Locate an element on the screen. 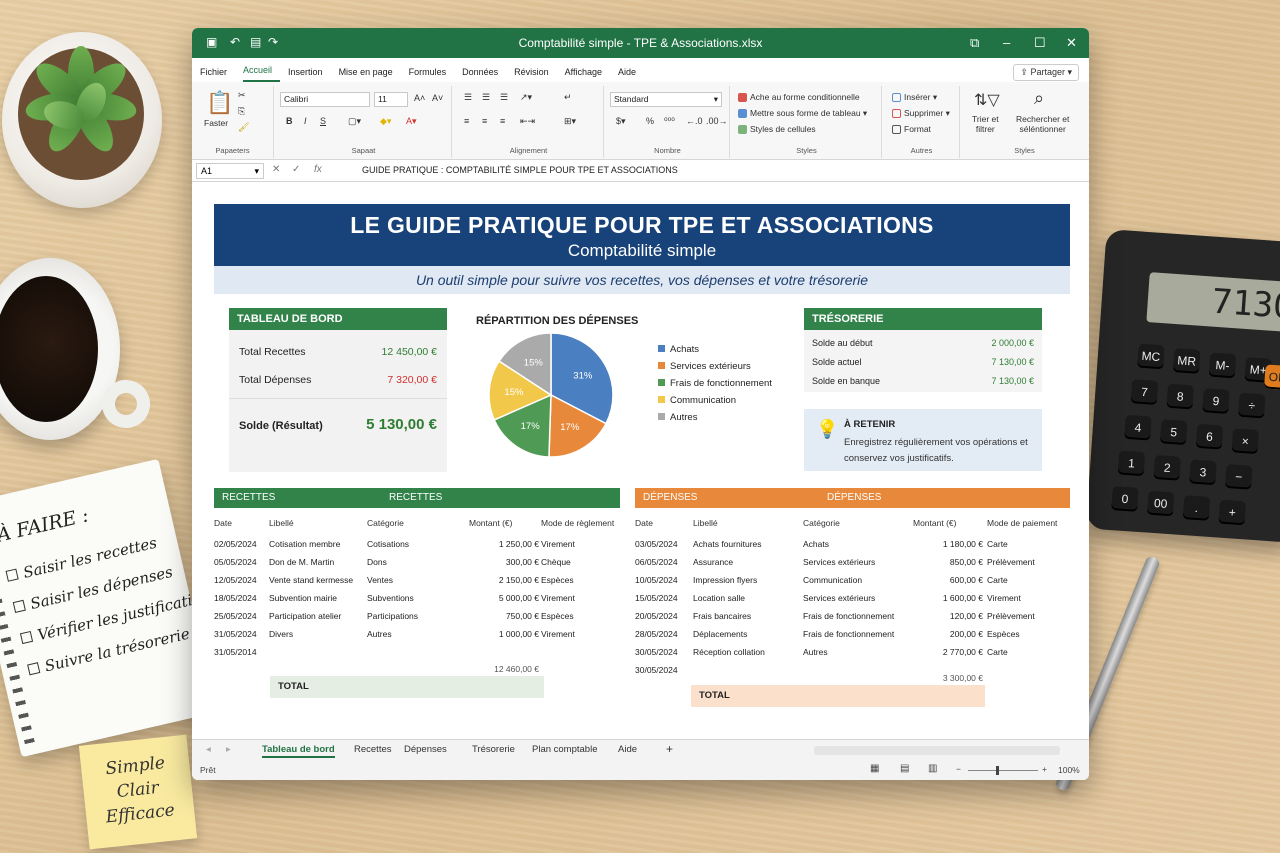 Image resolution: width=1280 pixels, height=853 pixels. format-as-table-button: Mettre sous forme de tableau ▾ is located at coordinates (802, 113).